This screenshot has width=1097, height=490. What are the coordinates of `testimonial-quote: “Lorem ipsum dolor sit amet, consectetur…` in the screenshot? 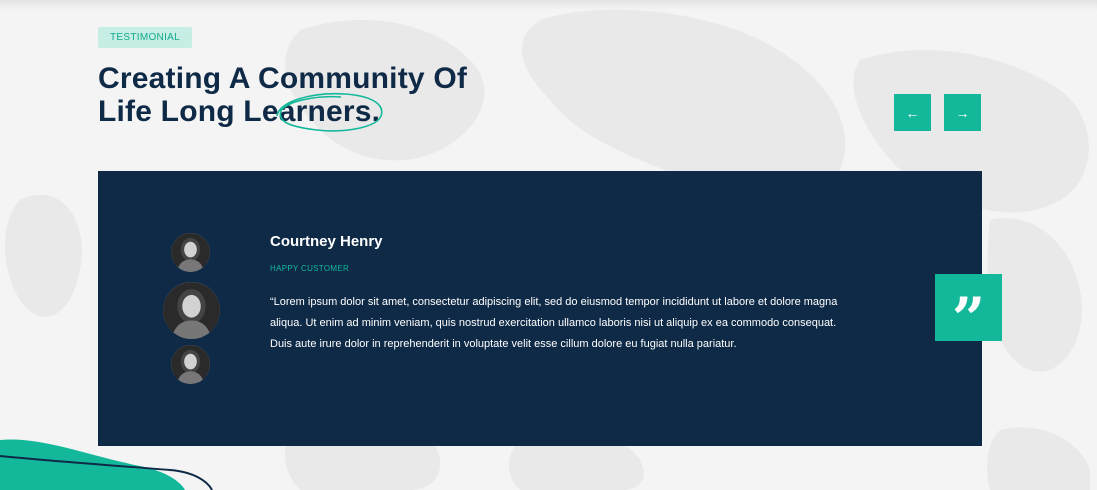 It's located at (554, 323).